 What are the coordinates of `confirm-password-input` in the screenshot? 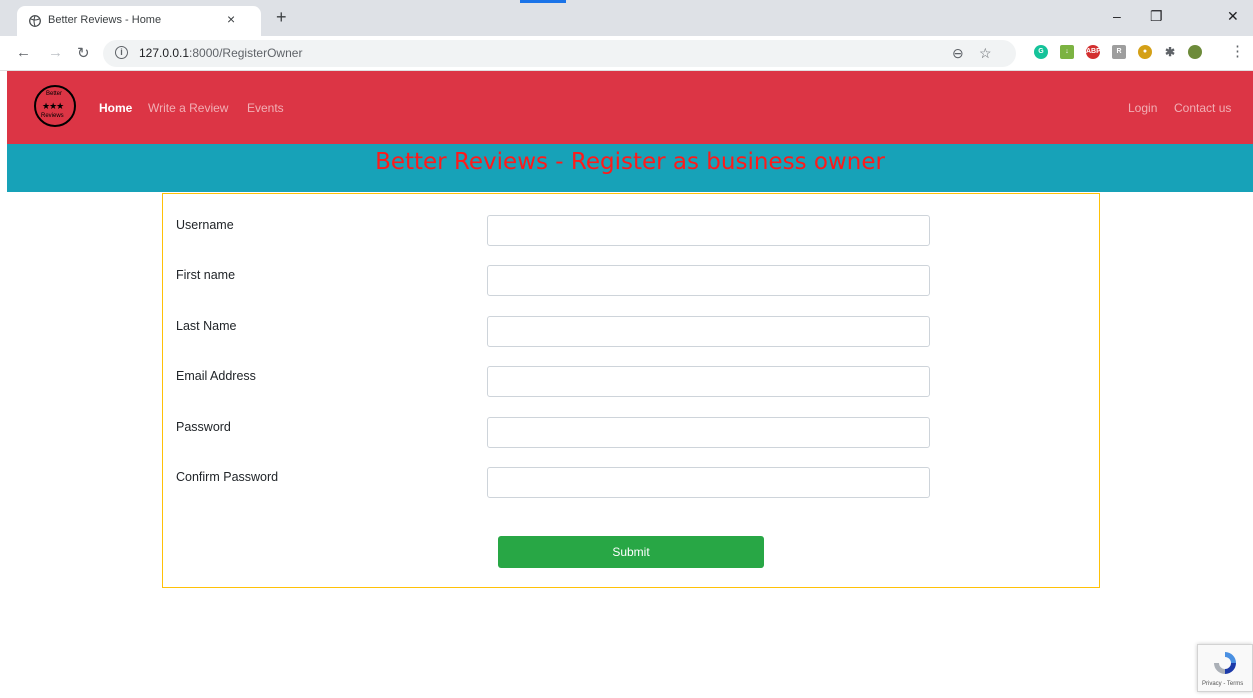 It's located at (708, 482).